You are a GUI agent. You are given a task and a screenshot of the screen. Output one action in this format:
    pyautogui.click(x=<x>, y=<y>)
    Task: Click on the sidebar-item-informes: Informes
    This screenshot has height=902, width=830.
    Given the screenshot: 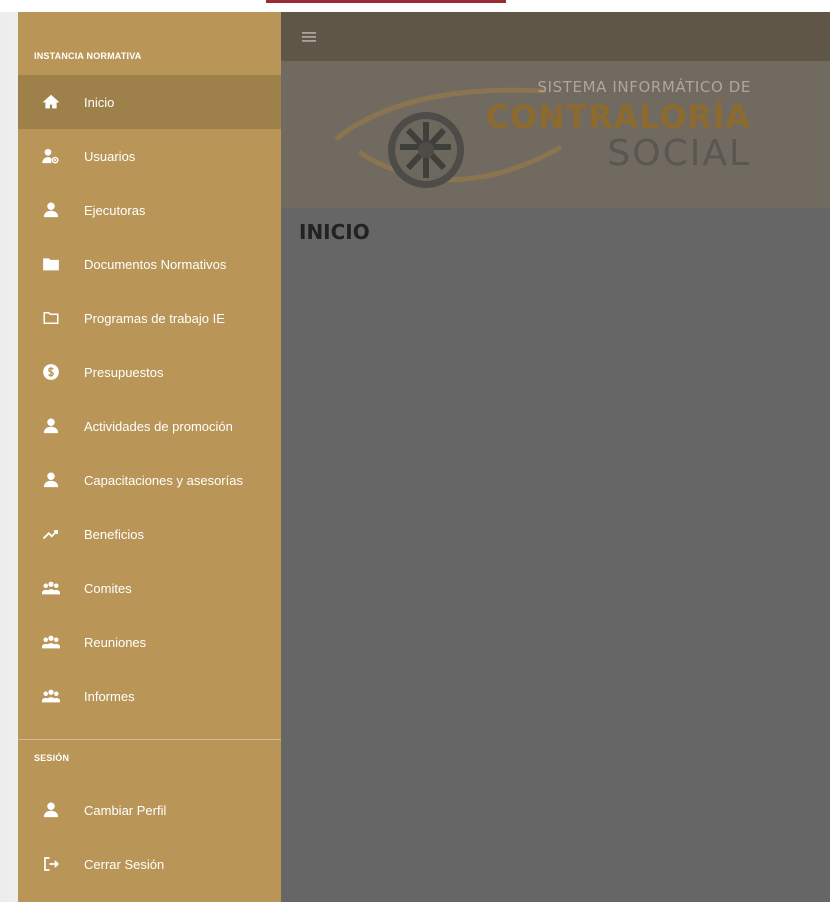 What is the action you would take?
    pyautogui.click(x=149, y=696)
    